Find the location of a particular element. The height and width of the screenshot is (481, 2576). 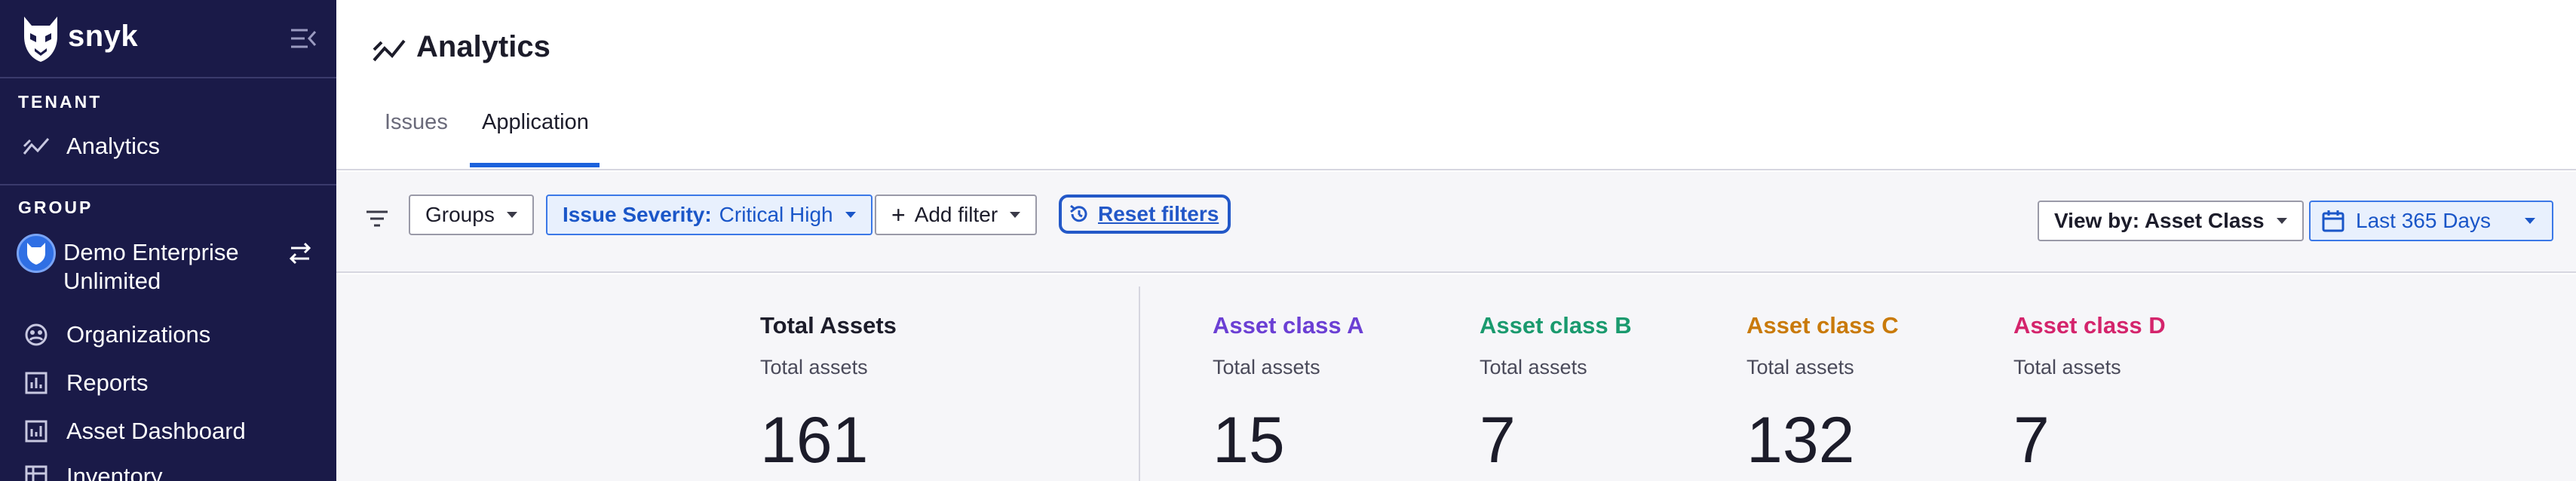

view-by-label: View by: Asset Class is located at coordinates (2159, 220).